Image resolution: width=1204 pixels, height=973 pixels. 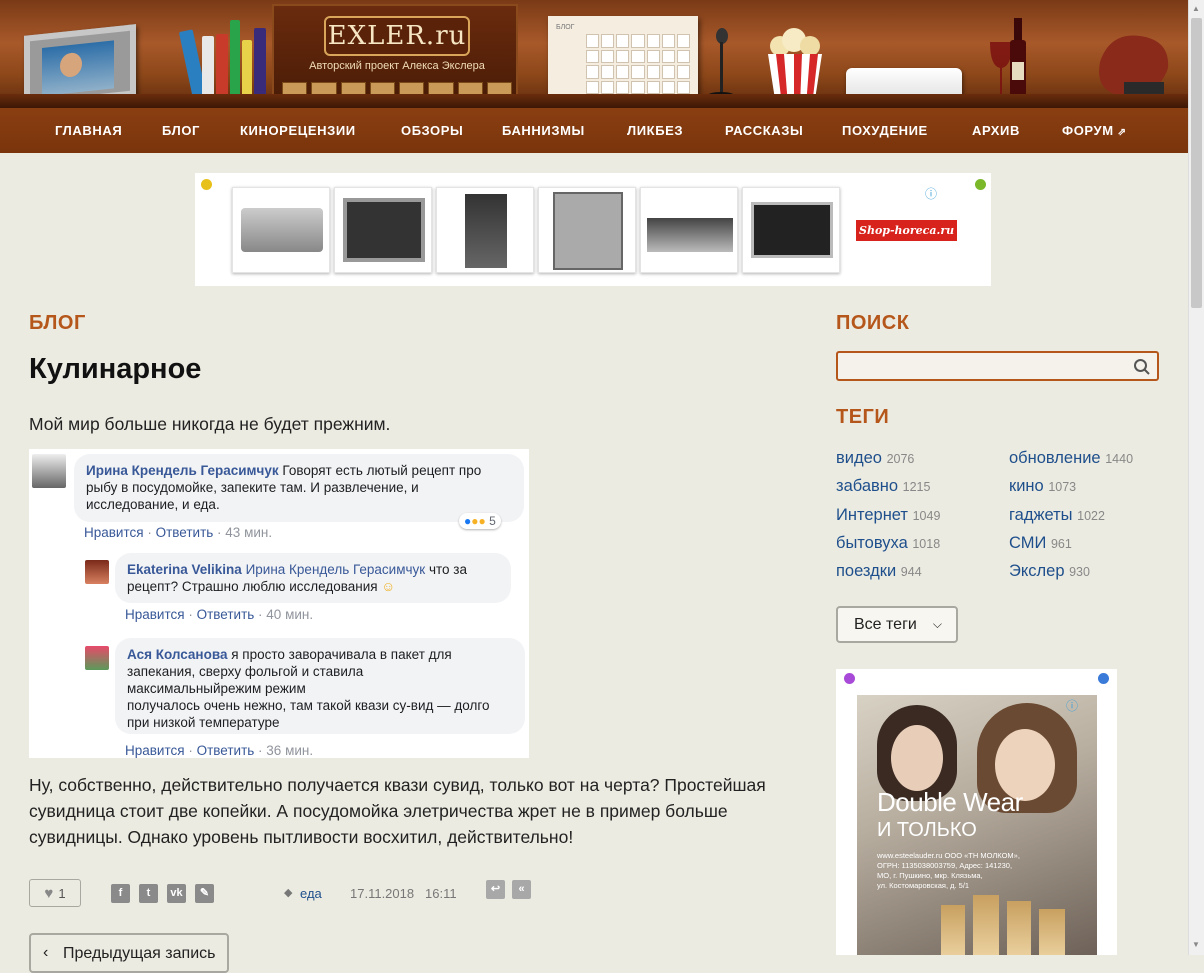 What do you see at coordinates (1088, 130) in the screenshot?
I see `nav-forum-label: ФОРУМ` at bounding box center [1088, 130].